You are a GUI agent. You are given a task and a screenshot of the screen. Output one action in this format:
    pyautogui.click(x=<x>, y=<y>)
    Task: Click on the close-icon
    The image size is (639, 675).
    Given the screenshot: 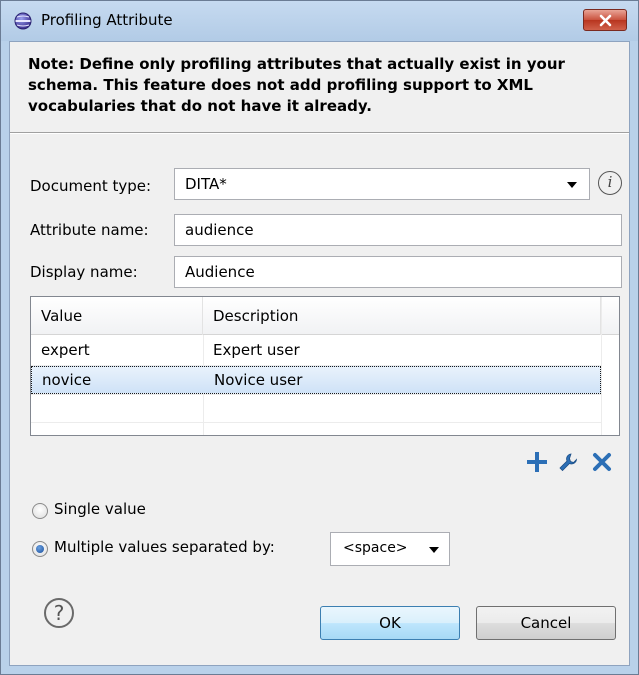 What is the action you would take?
    pyautogui.click(x=605, y=20)
    